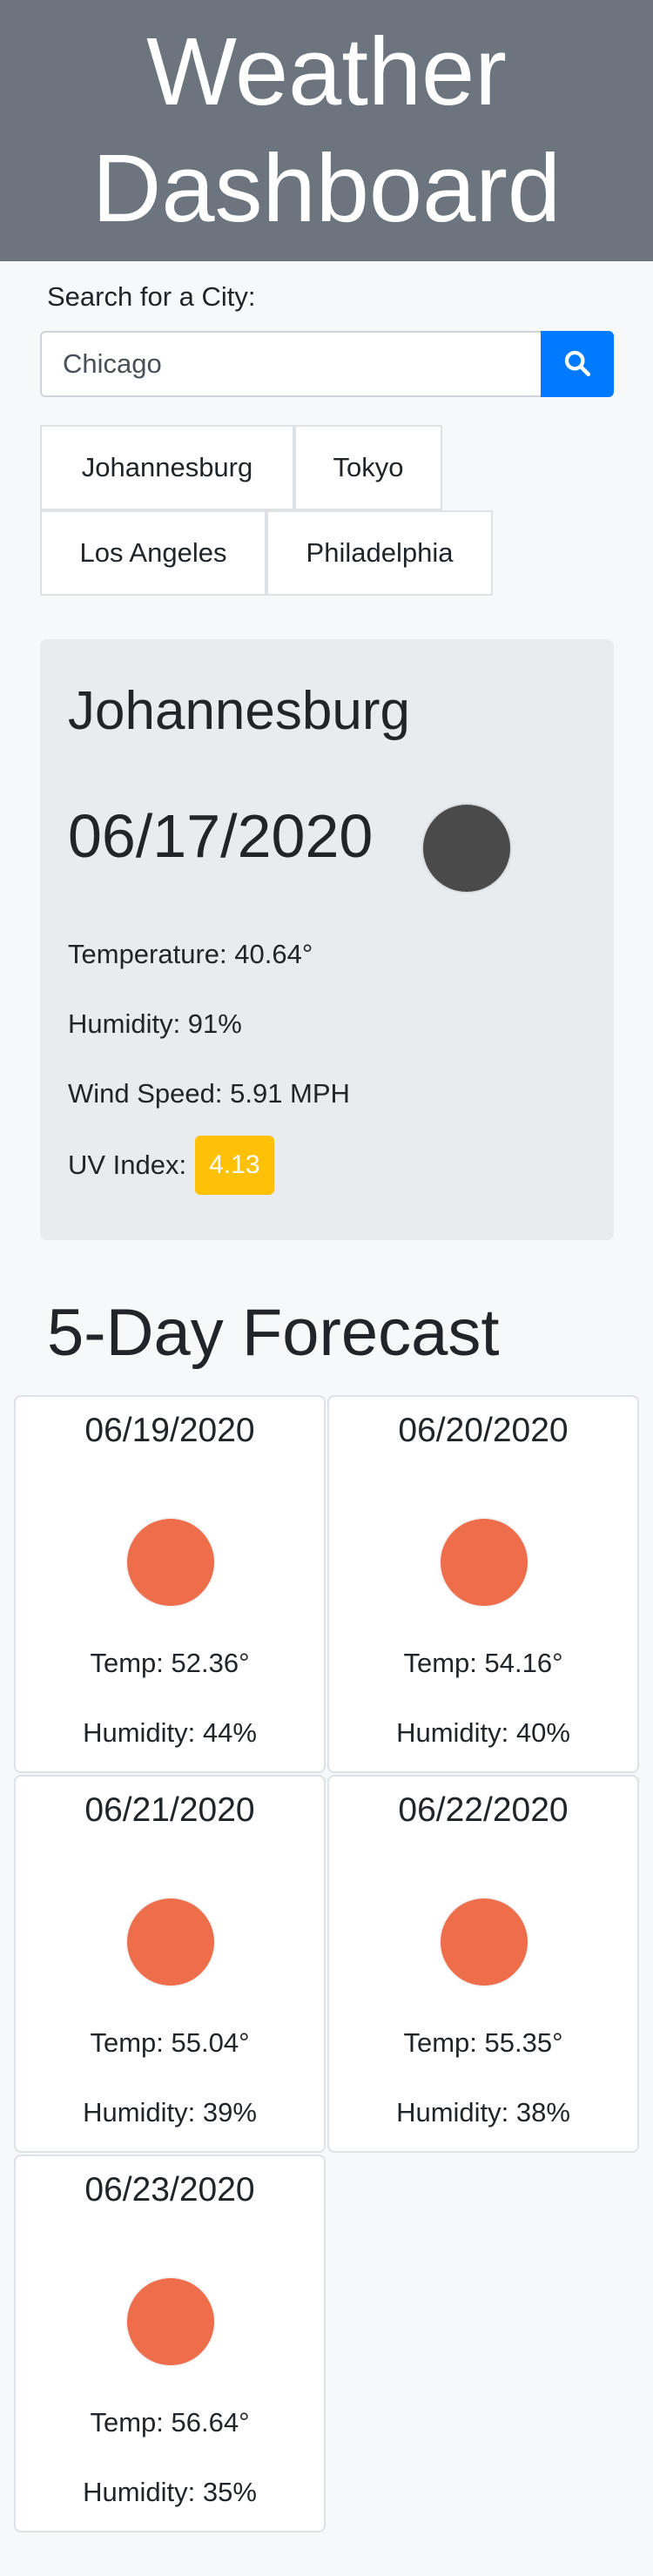 The width and height of the screenshot is (653, 2576). I want to click on page-header: Weather Dashboard, so click(326, 131).